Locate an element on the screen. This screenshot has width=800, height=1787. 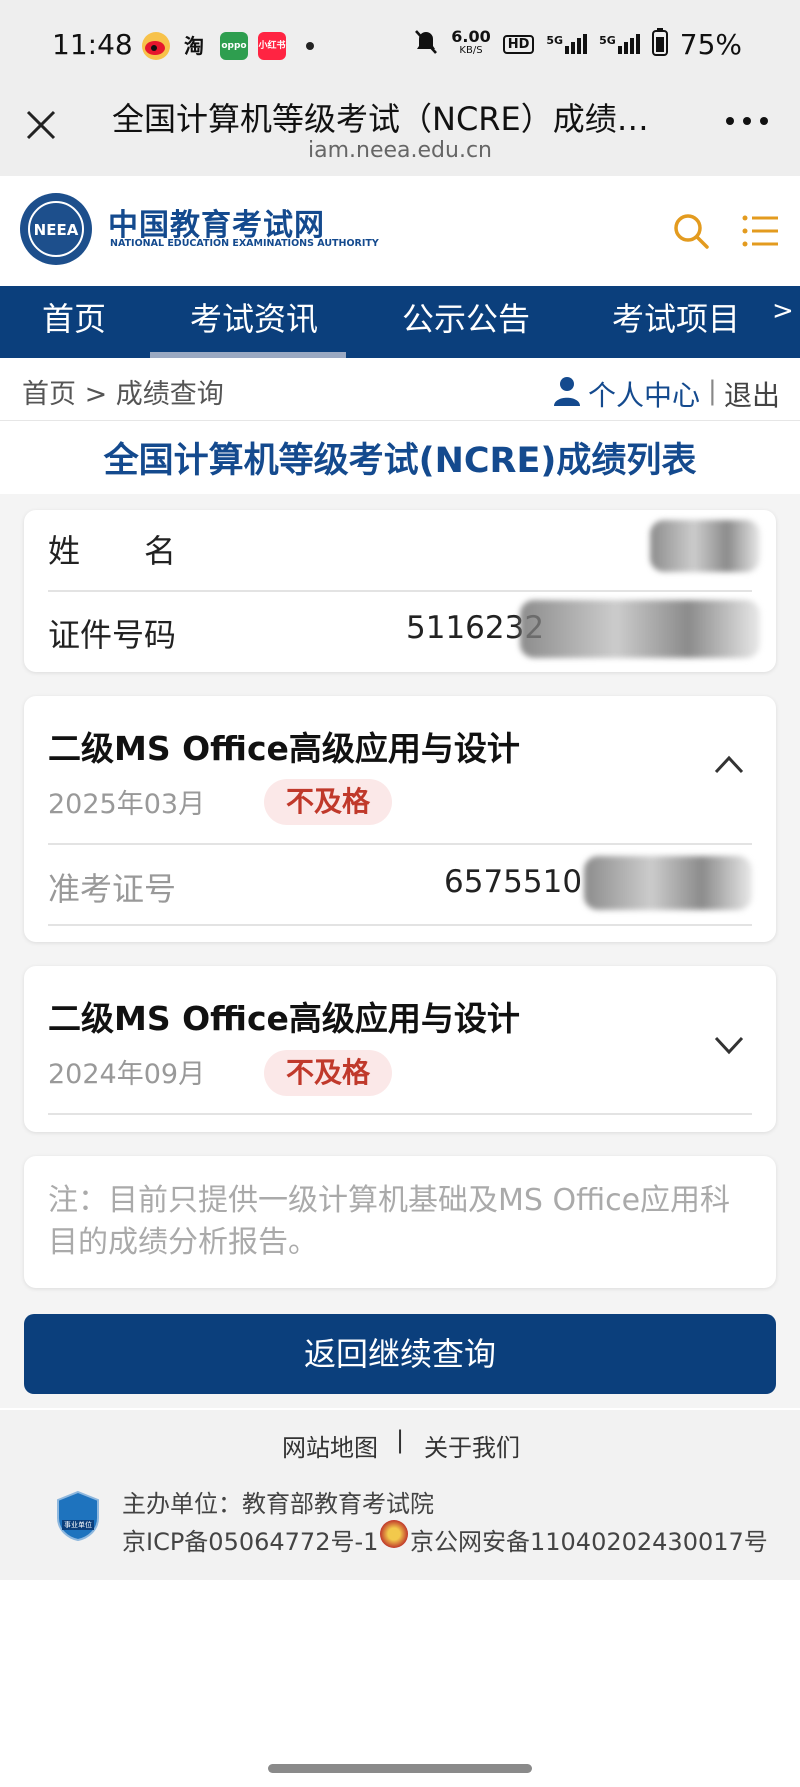
notification-dot is located at coordinates (310, 46).